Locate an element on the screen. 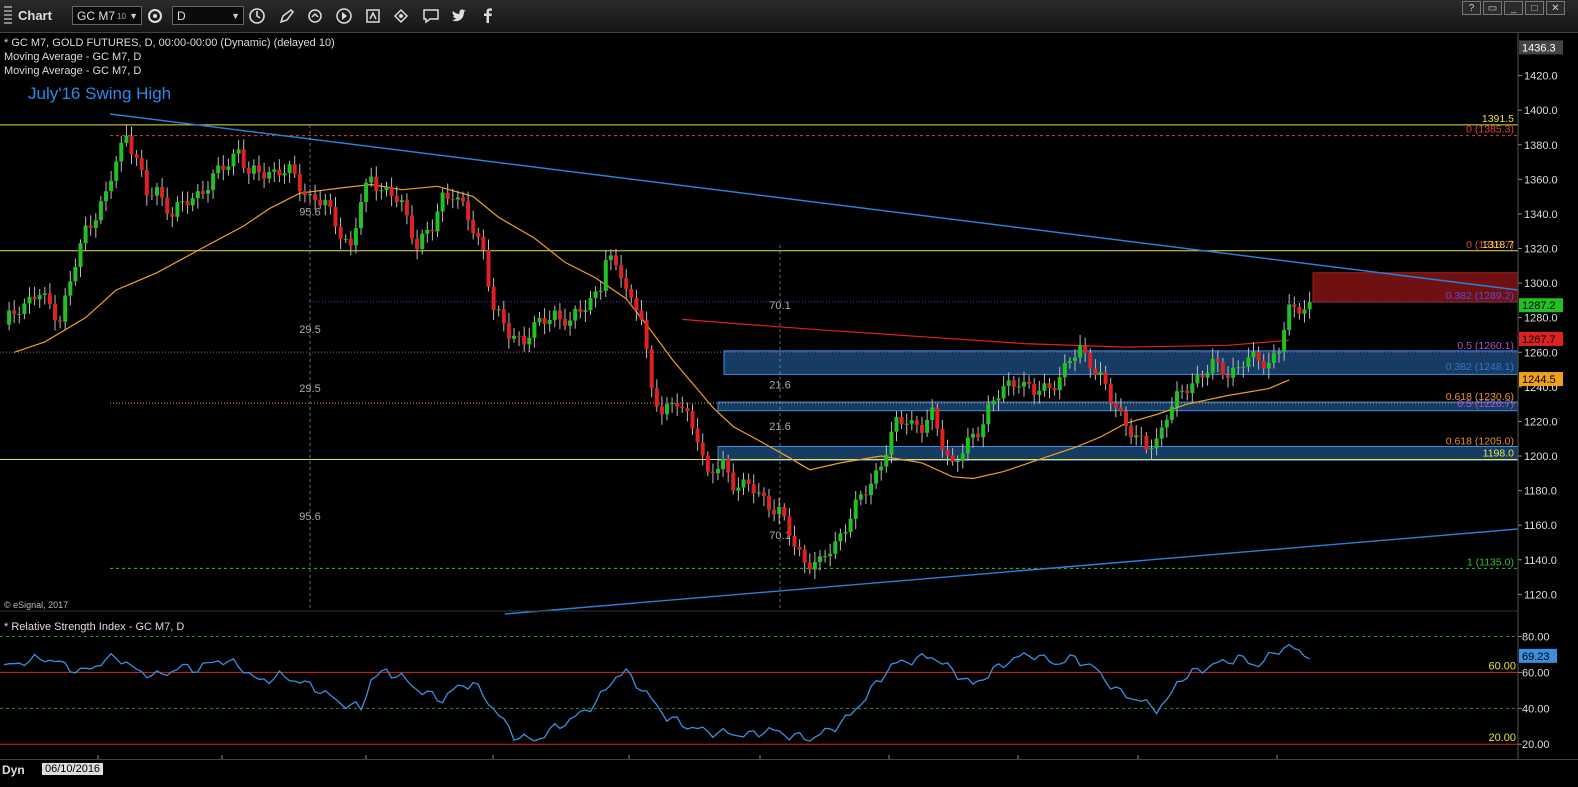 The height and width of the screenshot is (787, 1578). symbol-value: GC M7 is located at coordinates (96, 16).